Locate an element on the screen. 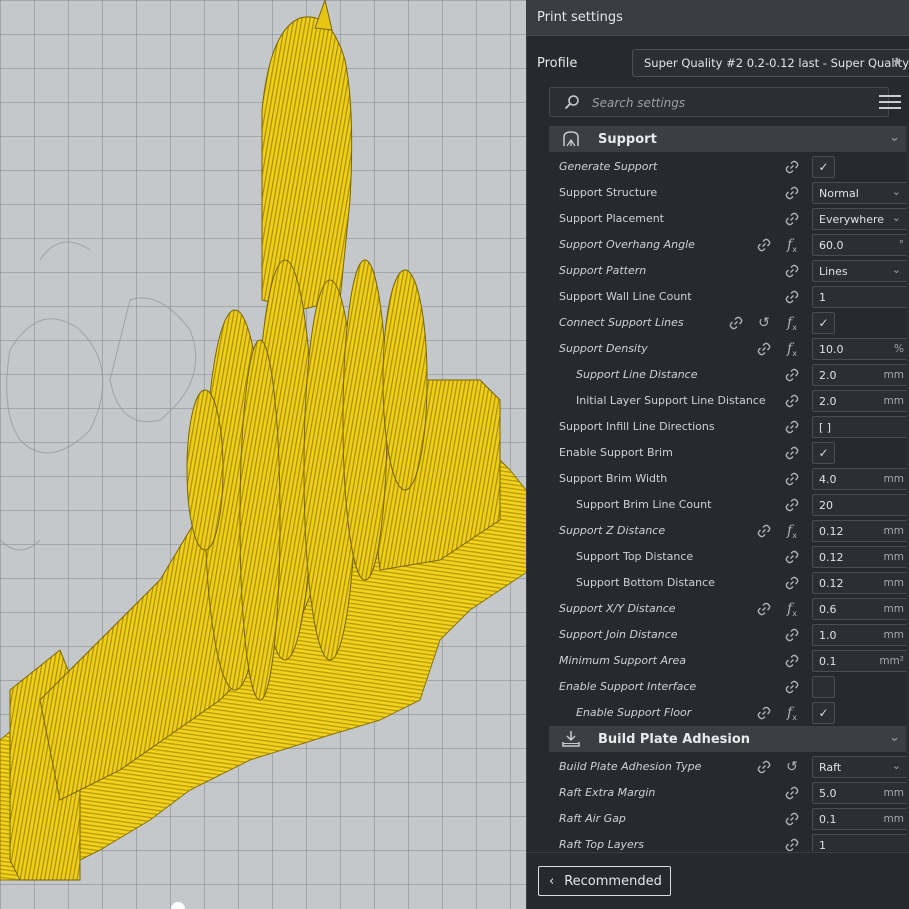  search-box is located at coordinates (719, 102).